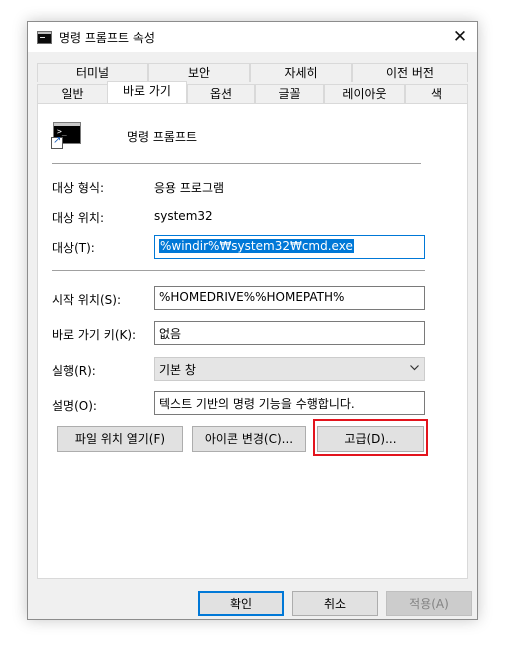 Image resolution: width=509 pixels, height=645 pixels. Describe the element at coordinates (94, 335) in the screenshot. I see `shortcut-key-label: 바로 가기 키(K):` at that location.